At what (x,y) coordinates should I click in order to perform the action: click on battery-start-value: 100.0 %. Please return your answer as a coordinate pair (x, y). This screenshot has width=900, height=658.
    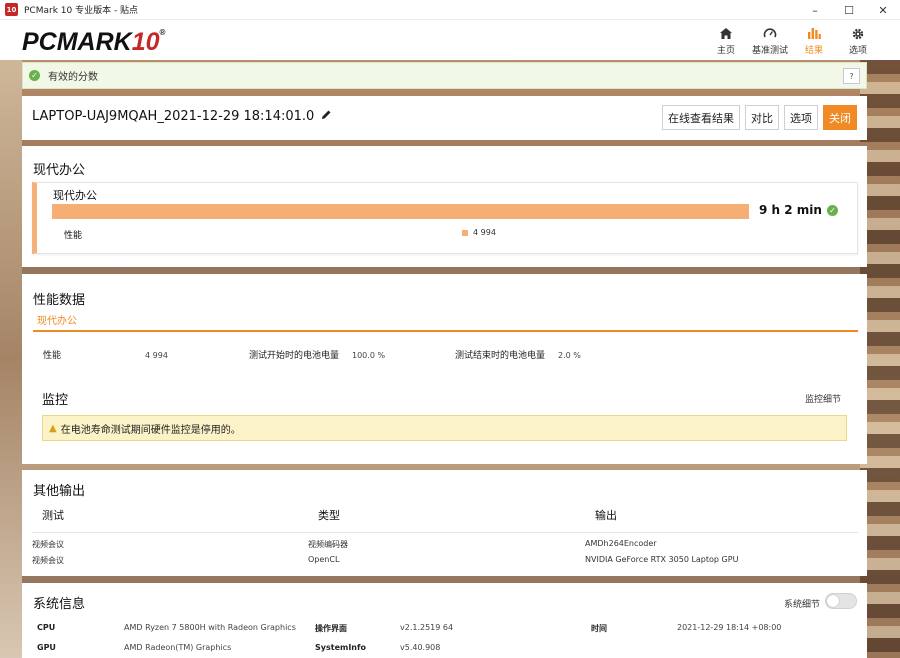
    Looking at the image, I should click on (369, 355).